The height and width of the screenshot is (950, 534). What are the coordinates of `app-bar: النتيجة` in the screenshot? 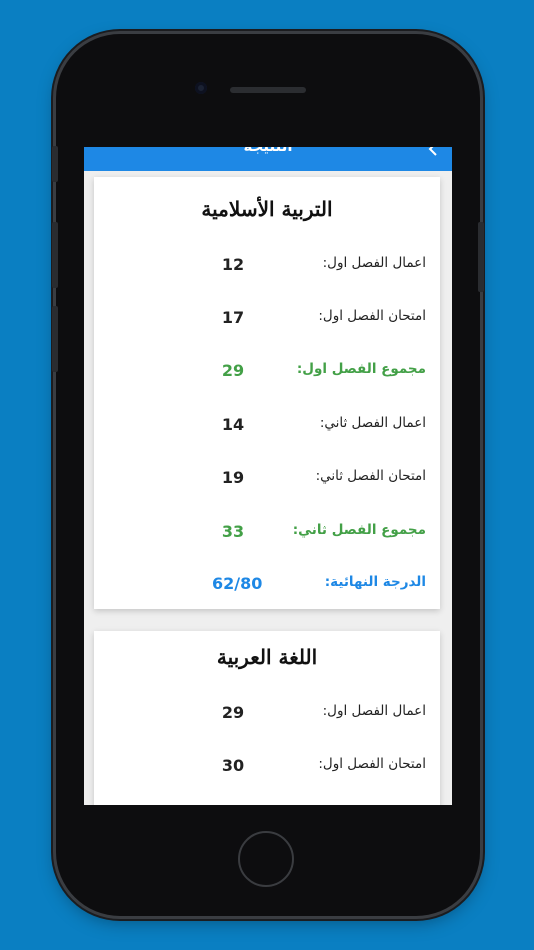 It's located at (268, 159).